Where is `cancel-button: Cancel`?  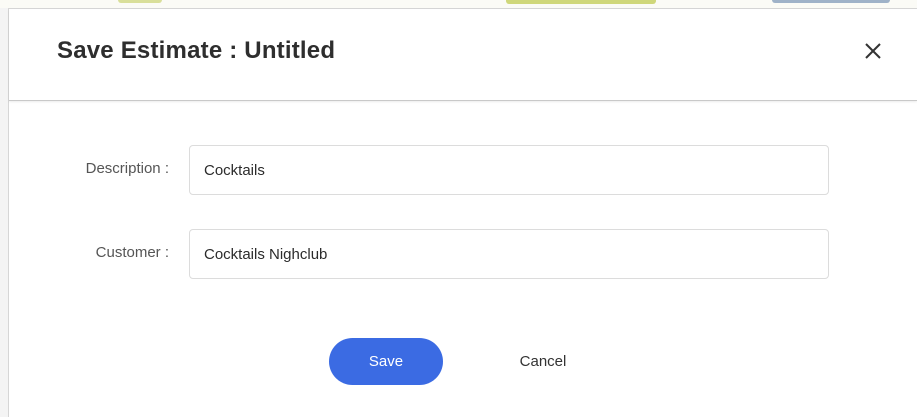 cancel-button: Cancel is located at coordinates (543, 361).